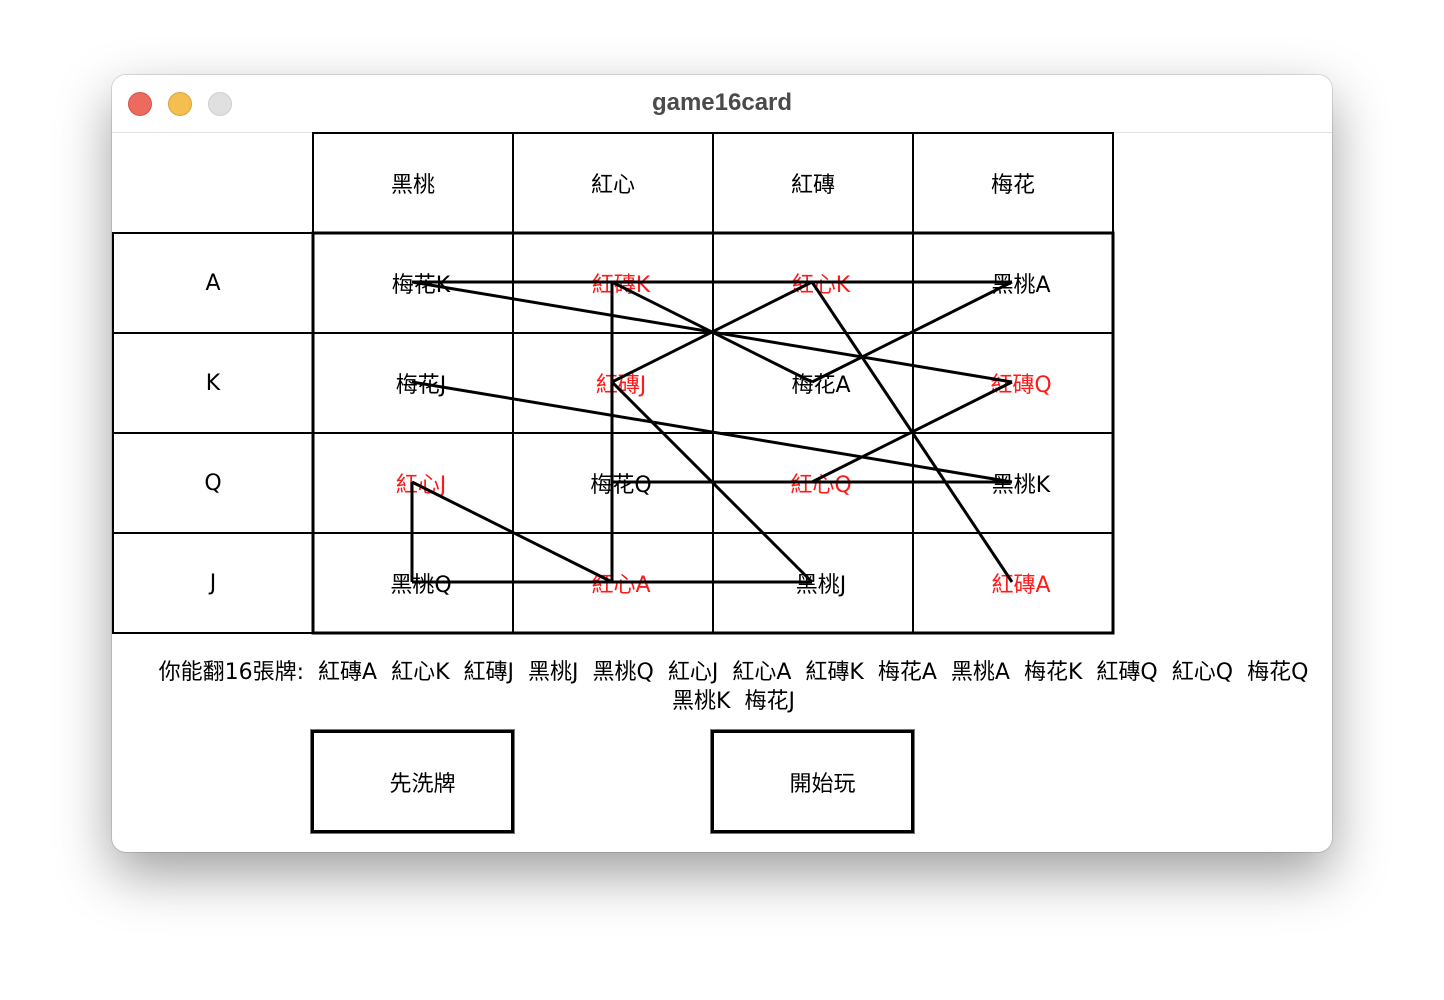 The image size is (1444, 1000). Describe the element at coordinates (980, 672) in the screenshot. I see `sequence-item: 黑桃A` at that location.